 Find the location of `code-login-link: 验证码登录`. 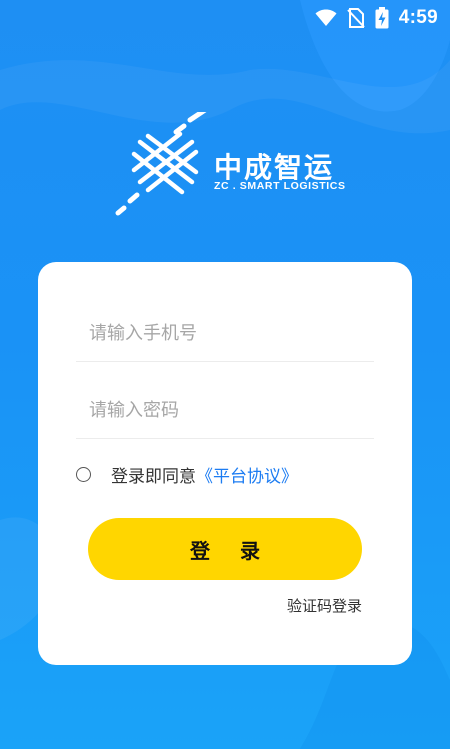

code-login-link: 验证码登录 is located at coordinates (324, 605).